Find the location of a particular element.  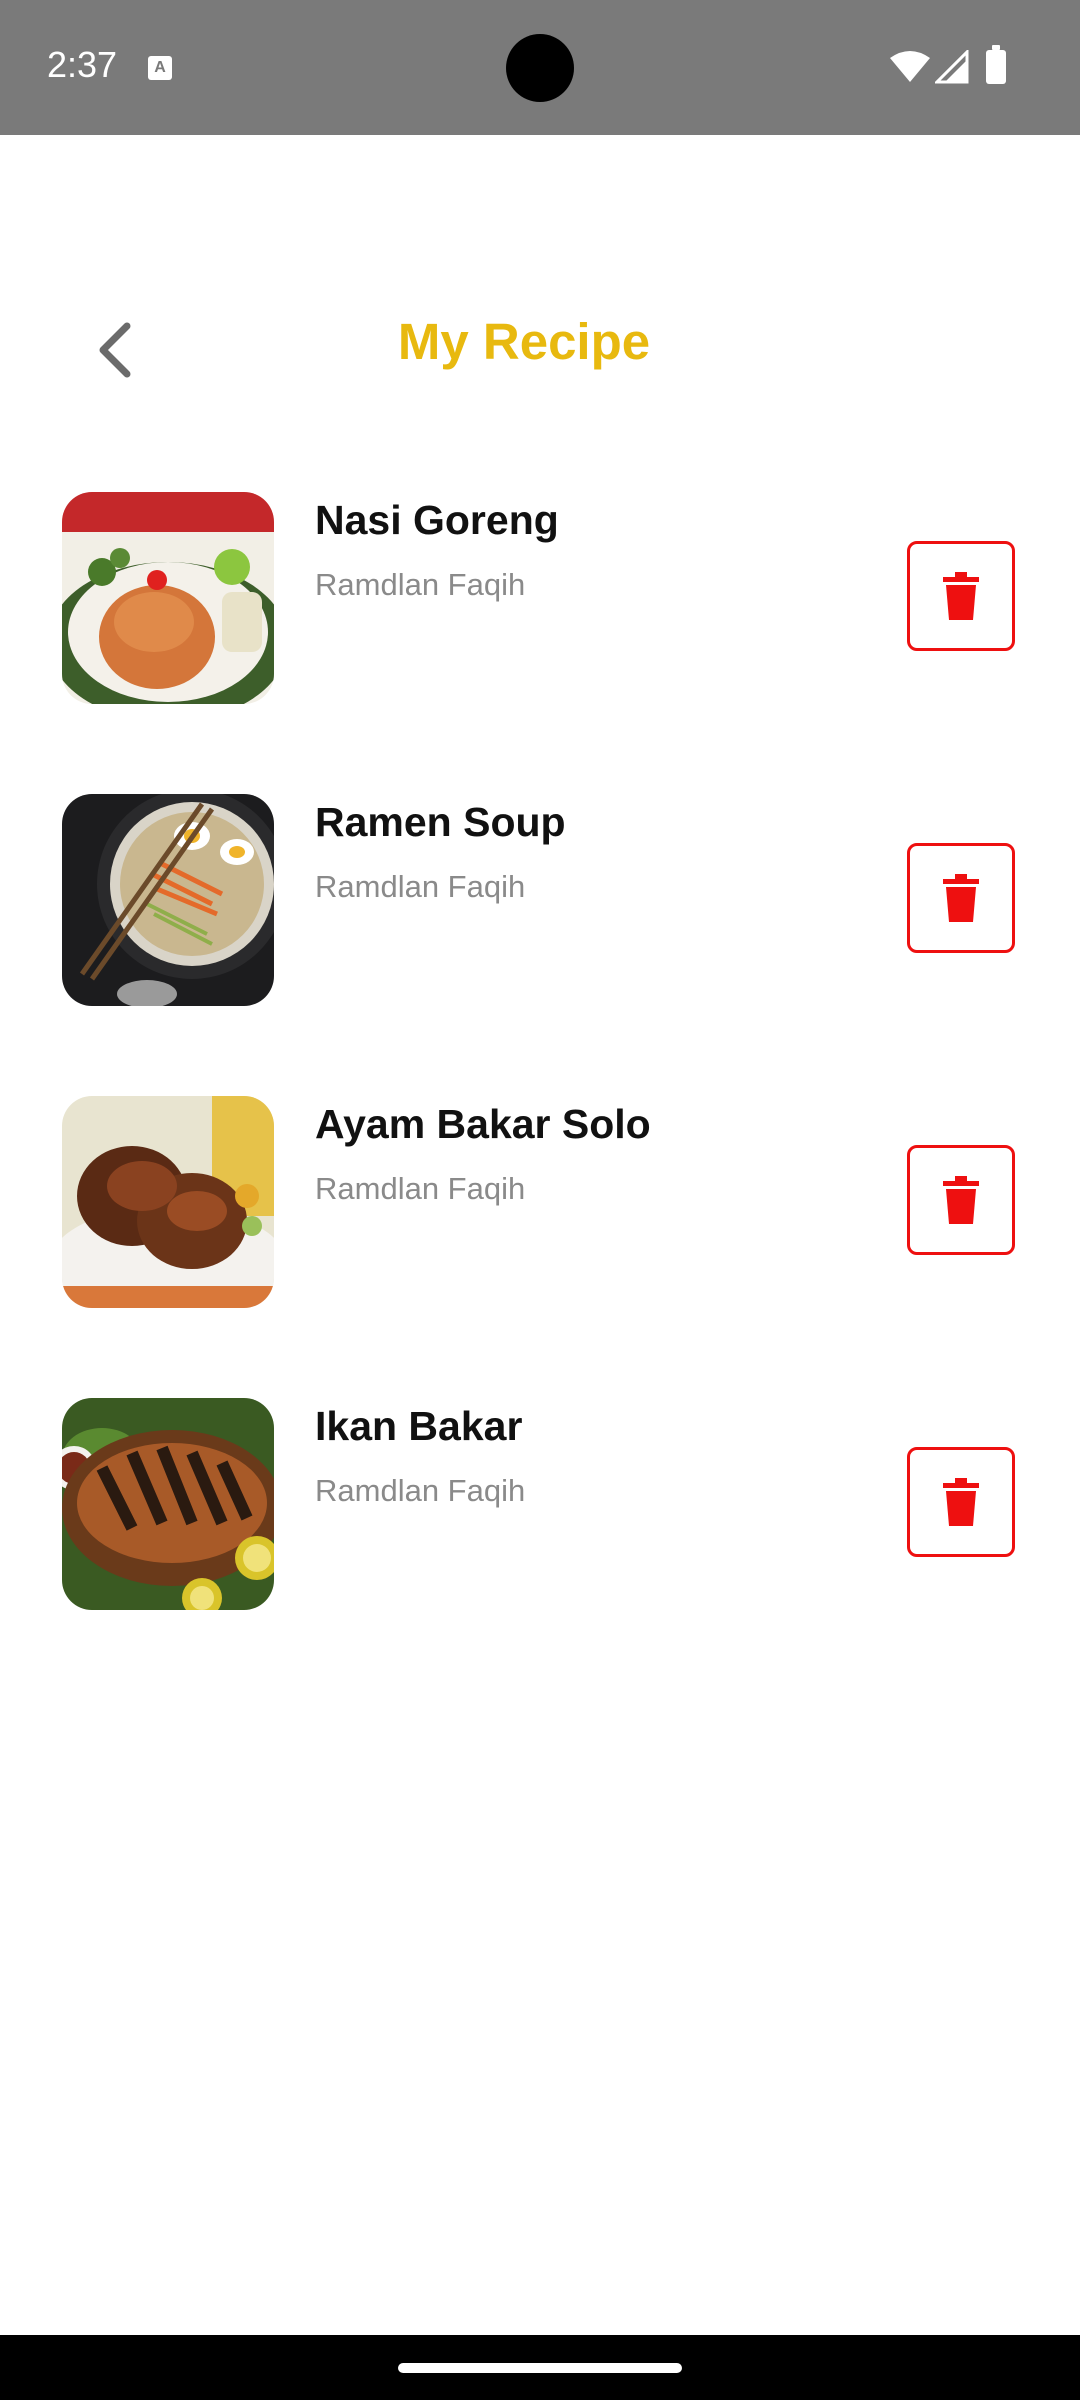

recipe-list-item: Ayam Bakar Solo Ramdlan Faqih is located at coordinates (540, 1202).